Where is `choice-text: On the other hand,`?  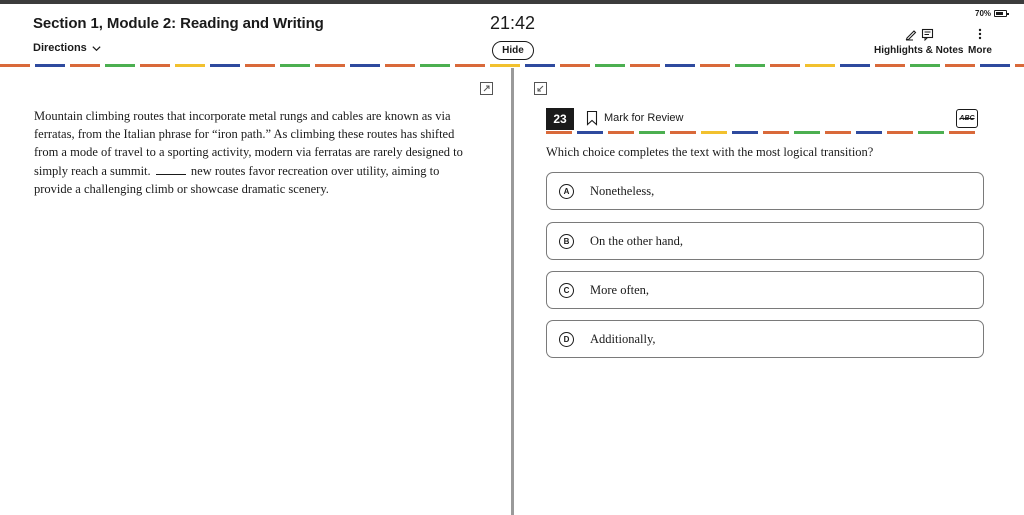
choice-text: On the other hand, is located at coordinates (637, 240).